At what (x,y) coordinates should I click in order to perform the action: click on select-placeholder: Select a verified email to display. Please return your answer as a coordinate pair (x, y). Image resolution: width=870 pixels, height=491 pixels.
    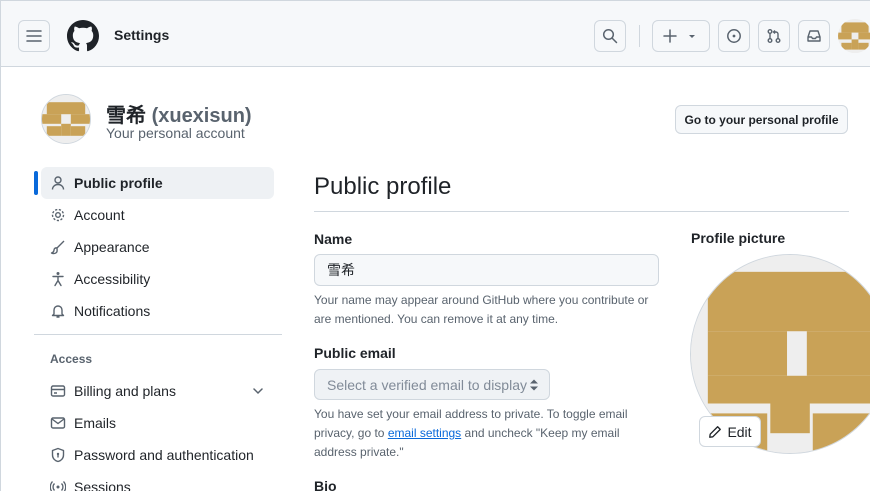
    Looking at the image, I should click on (427, 384).